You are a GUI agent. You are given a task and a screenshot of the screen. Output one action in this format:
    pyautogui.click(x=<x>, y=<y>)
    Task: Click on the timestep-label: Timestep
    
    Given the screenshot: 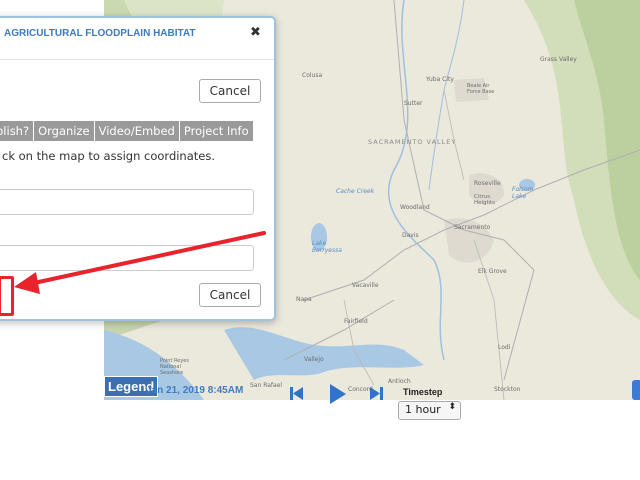 What is the action you would take?
    pyautogui.click(x=423, y=392)
    